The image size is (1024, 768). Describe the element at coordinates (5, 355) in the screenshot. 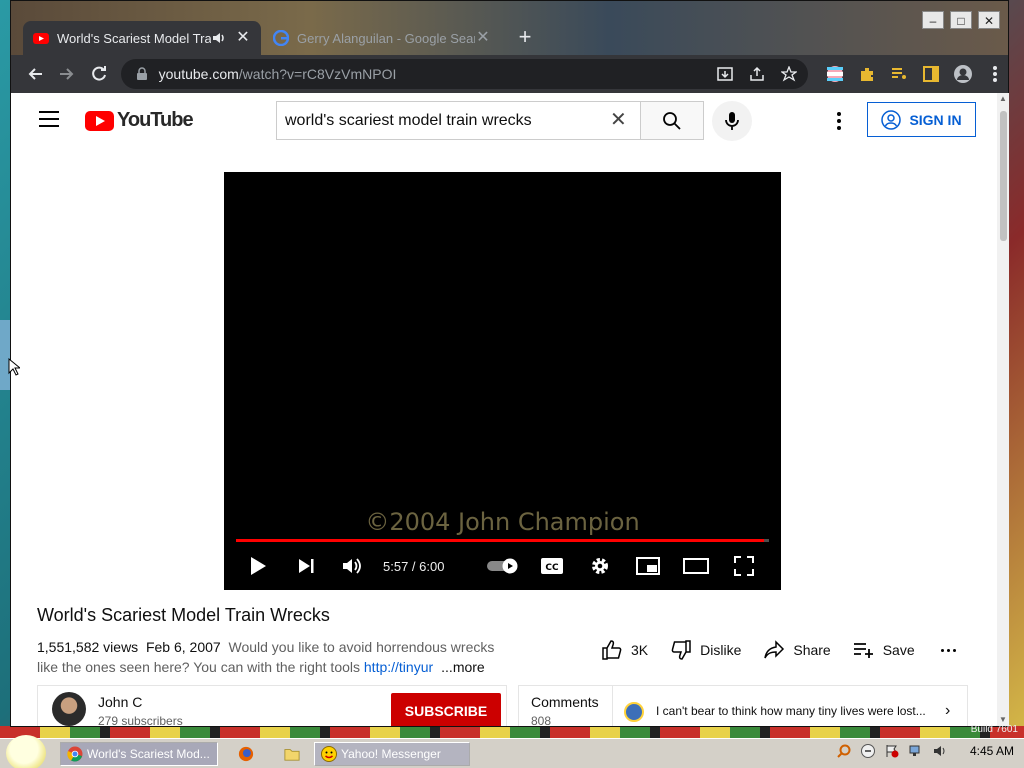

I see `desktop-sidebar-edge` at that location.